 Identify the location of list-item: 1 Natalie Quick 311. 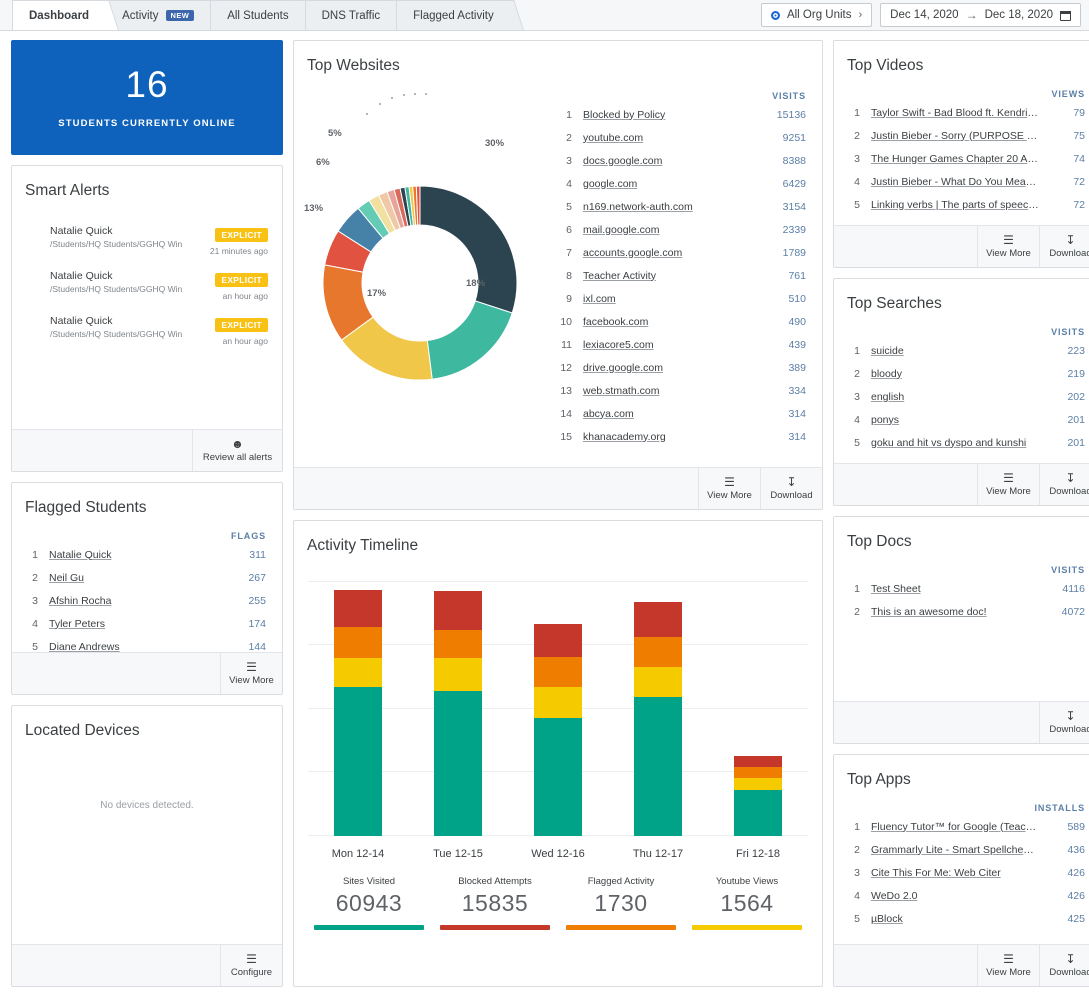
(147, 554).